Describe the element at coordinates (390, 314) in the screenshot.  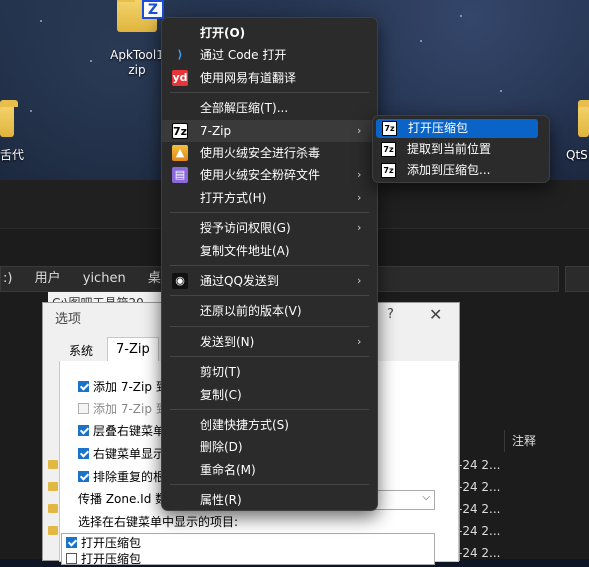
I see `help-button: ?` at that location.